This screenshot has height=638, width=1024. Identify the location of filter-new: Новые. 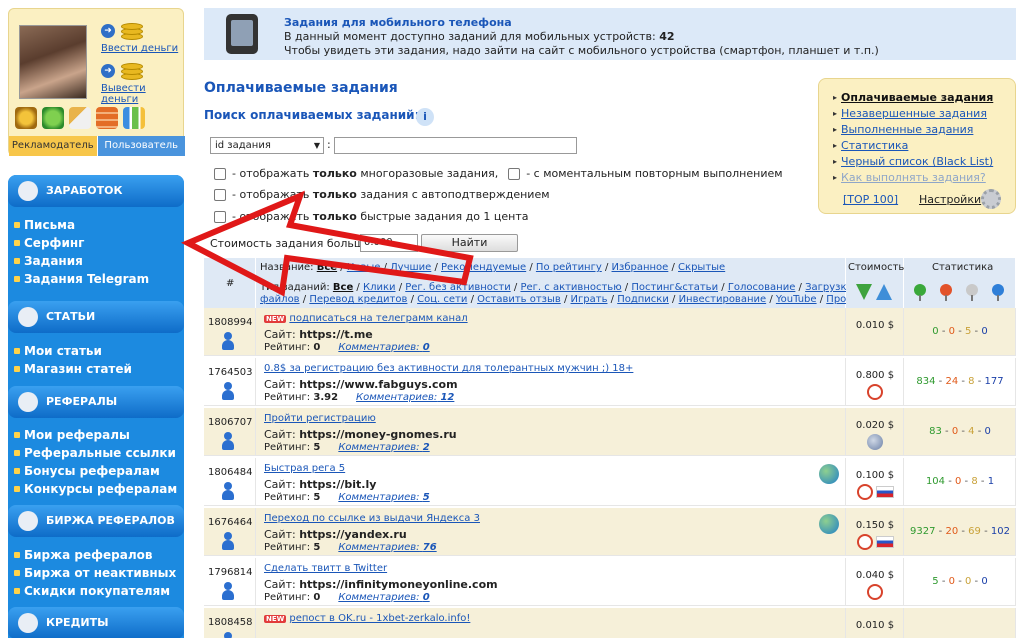
(364, 267).